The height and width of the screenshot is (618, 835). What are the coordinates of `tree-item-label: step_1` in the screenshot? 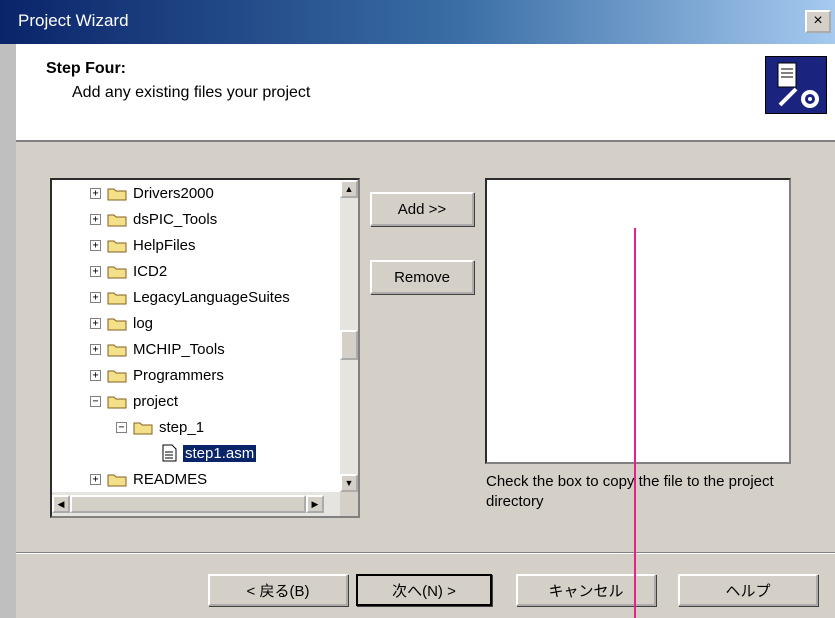 It's located at (182, 427).